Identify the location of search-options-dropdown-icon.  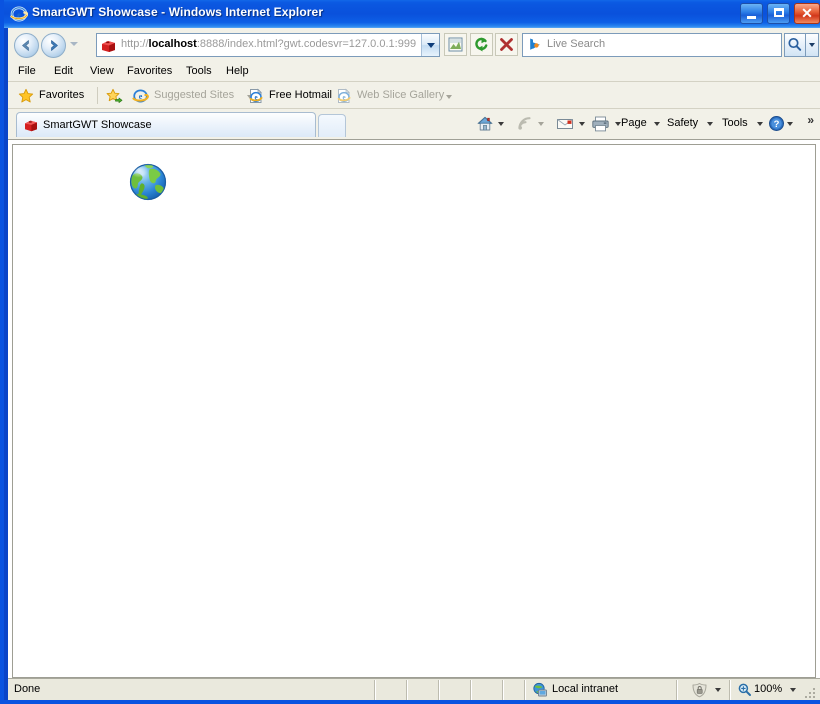
(812, 45).